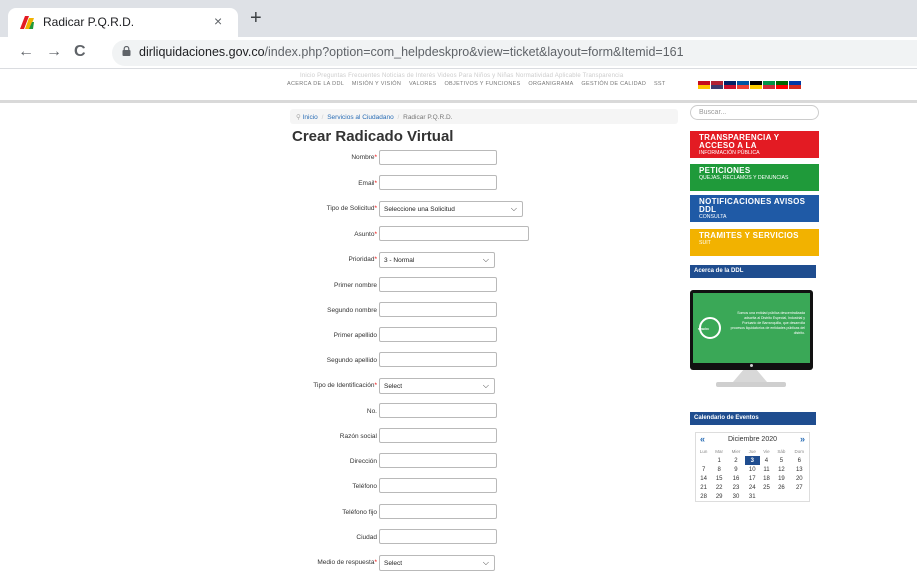 The width and height of the screenshot is (917, 571). I want to click on french-flag, so click(743, 85).